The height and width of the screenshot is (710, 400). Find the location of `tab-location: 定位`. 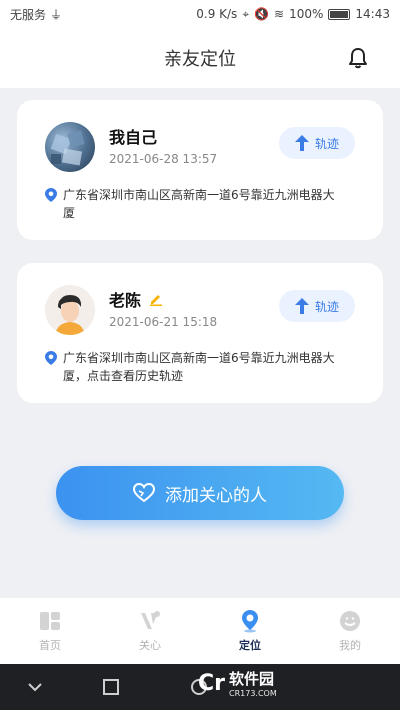

tab-location: 定位 is located at coordinates (250, 631).